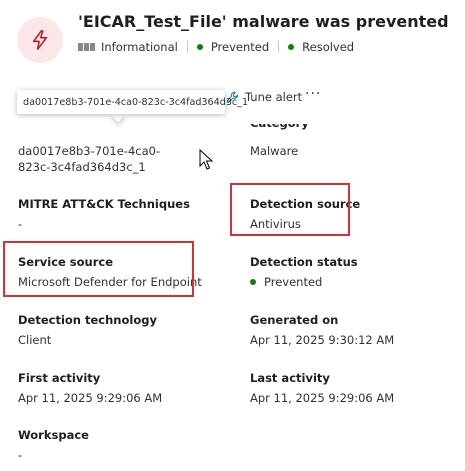 Image resolution: width=465 pixels, height=471 pixels. What do you see at coordinates (20, 455) in the screenshot?
I see `workspace-value: -` at bounding box center [20, 455].